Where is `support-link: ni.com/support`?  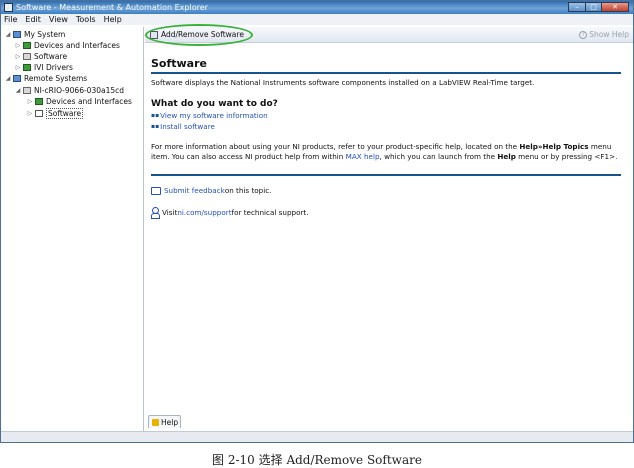 support-link: ni.com/support is located at coordinates (204, 212).